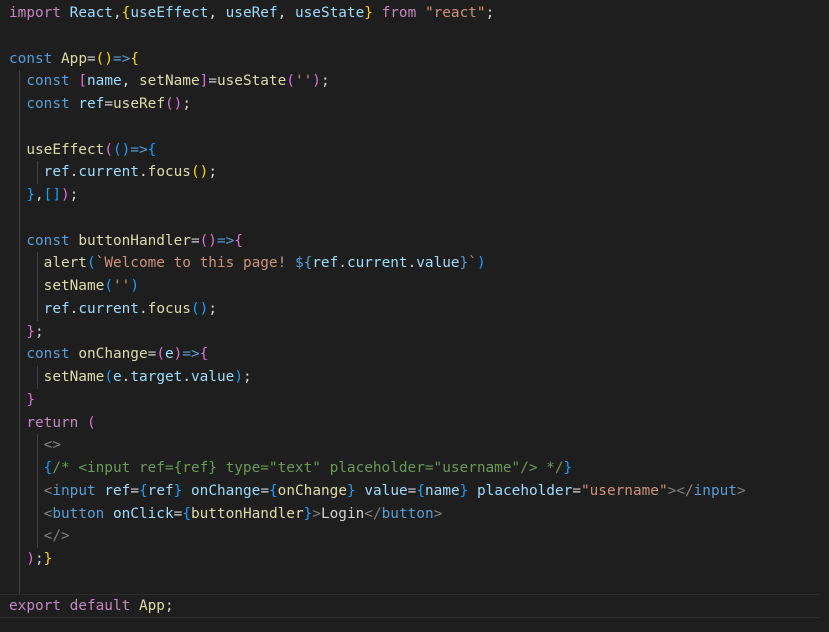 This screenshot has height=632, width=829. What do you see at coordinates (91, 13) in the screenshot?
I see `code-token: React` at bounding box center [91, 13].